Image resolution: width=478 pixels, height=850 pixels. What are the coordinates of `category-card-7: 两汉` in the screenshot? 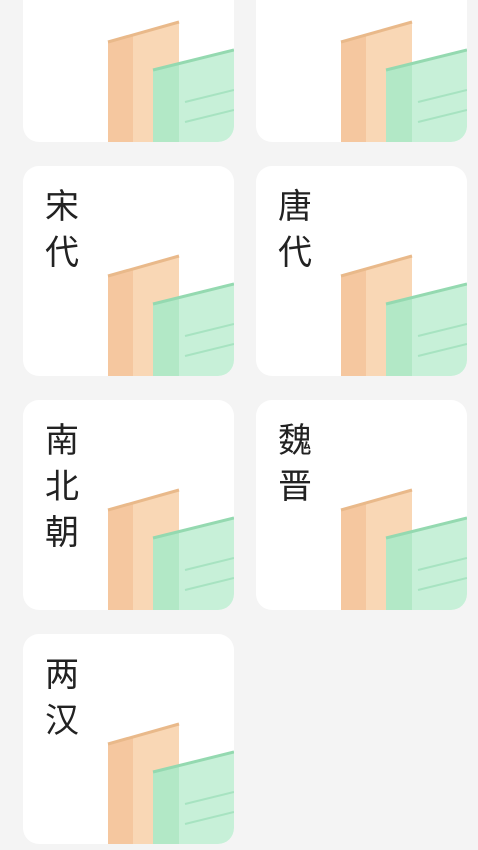 It's located at (128, 739).